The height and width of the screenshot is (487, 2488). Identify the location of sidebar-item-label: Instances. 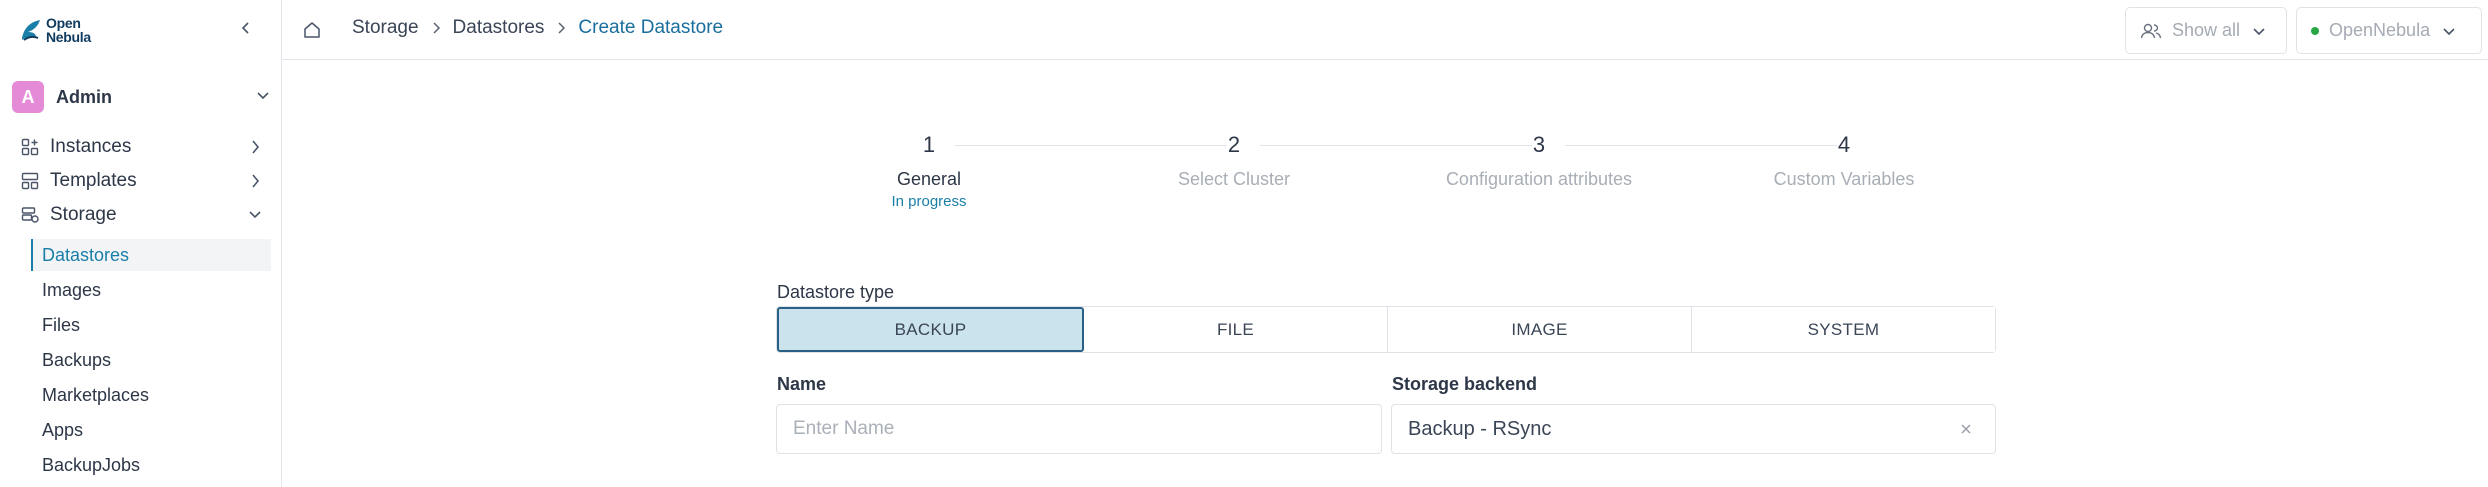
(91, 146).